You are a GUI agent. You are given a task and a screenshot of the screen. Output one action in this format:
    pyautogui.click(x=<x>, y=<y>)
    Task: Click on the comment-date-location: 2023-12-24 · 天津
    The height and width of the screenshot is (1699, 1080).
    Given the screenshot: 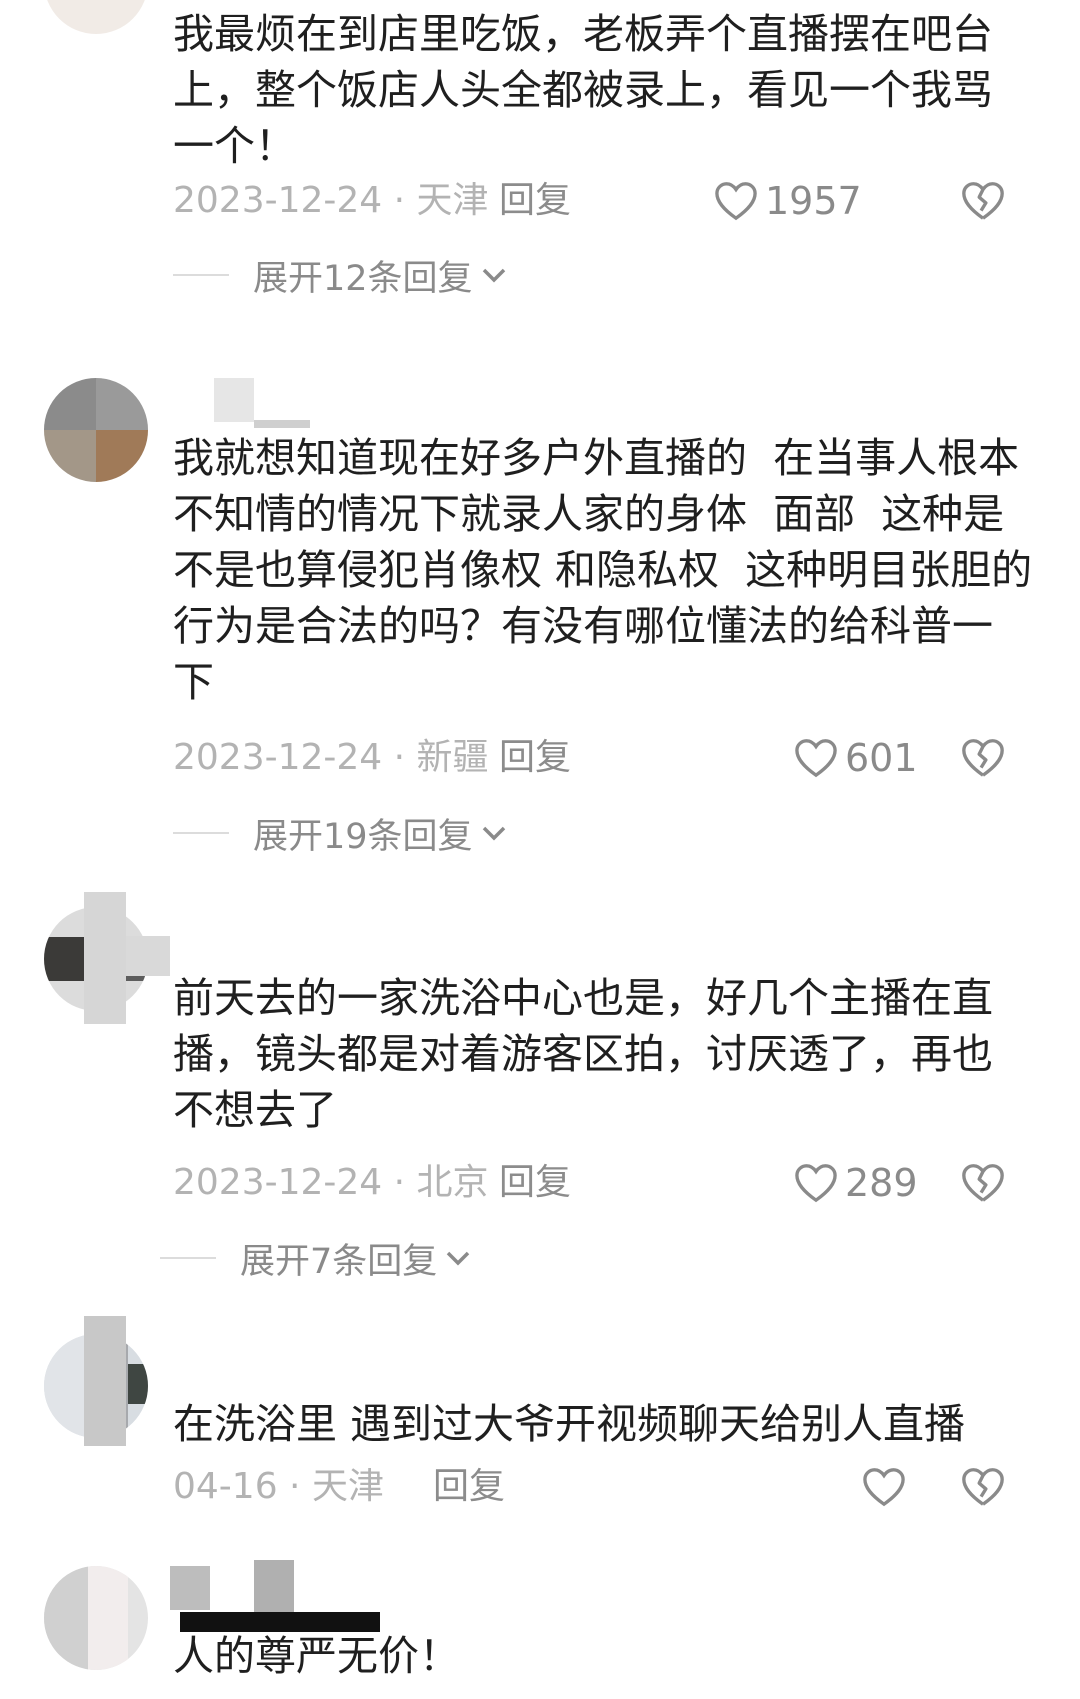 What is the action you would take?
    pyautogui.click(x=331, y=200)
    